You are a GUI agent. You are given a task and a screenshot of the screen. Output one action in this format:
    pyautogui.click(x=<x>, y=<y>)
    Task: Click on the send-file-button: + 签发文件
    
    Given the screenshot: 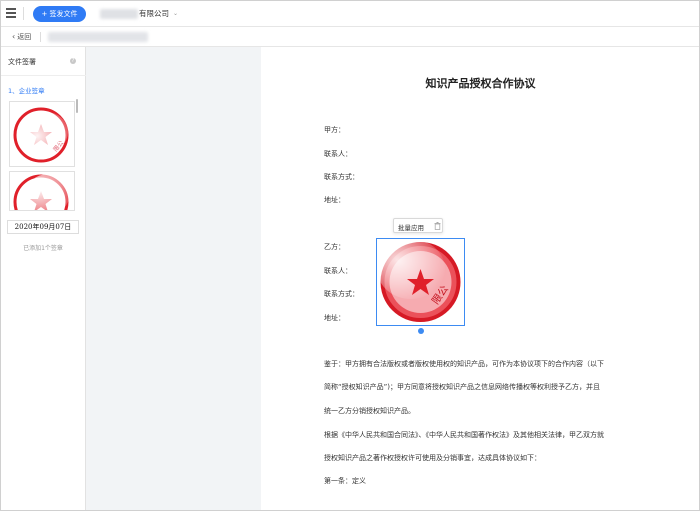 What is the action you would take?
    pyautogui.click(x=59, y=14)
    